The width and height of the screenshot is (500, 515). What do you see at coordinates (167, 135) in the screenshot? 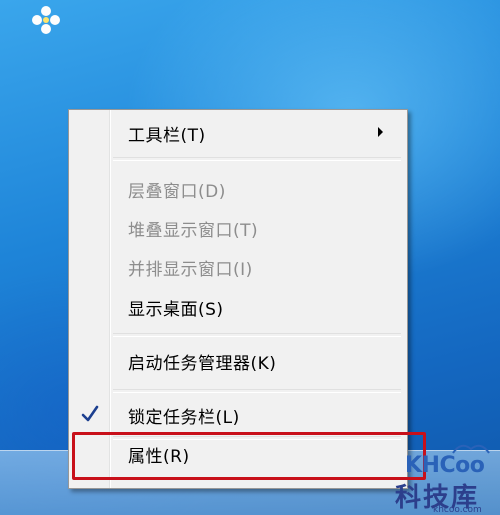
I see `menu-item-label: 工具栏(T)` at bounding box center [167, 135].